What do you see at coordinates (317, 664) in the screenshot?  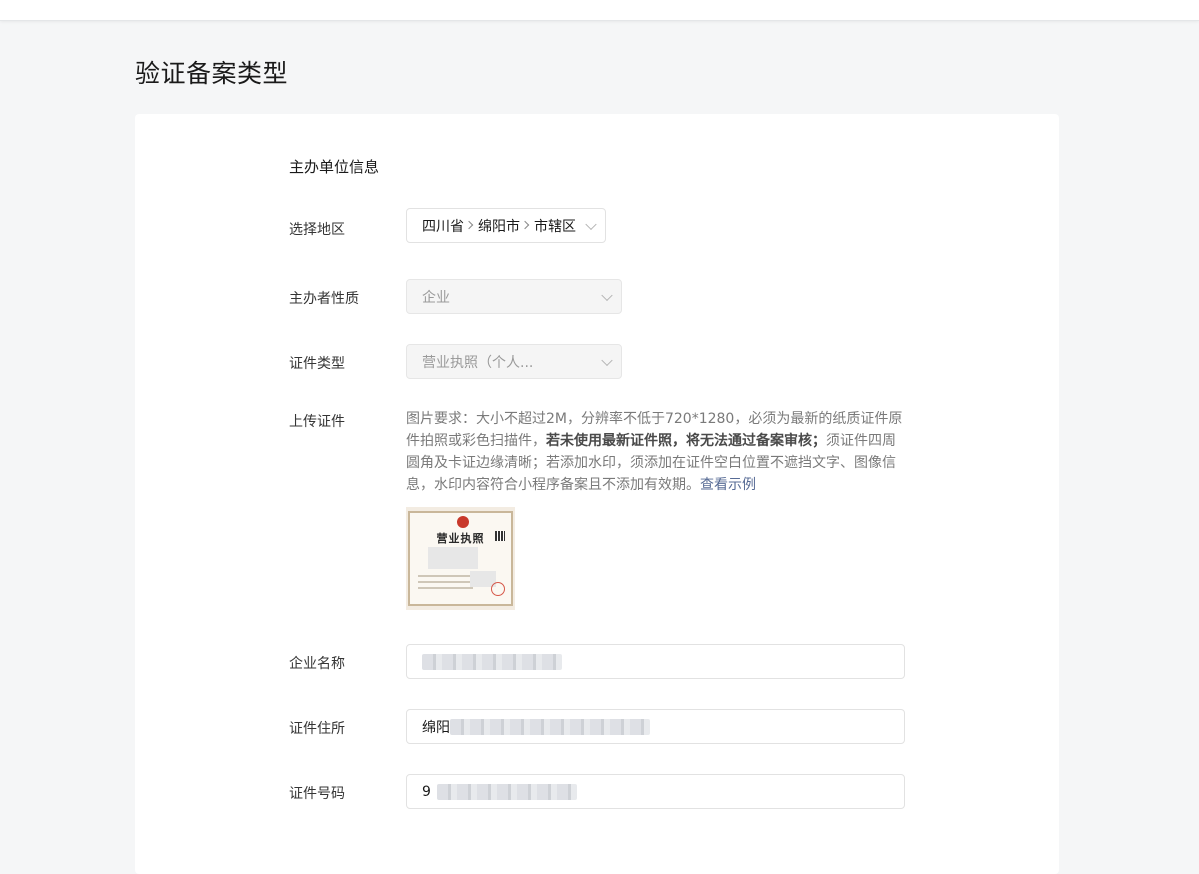 I see `company-name-label: 企业名称` at bounding box center [317, 664].